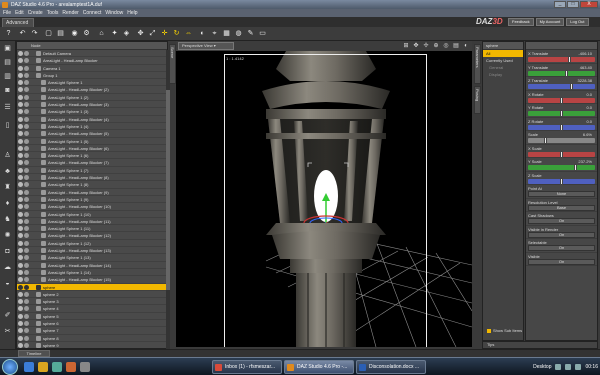 The image size is (600, 375). Describe the element at coordinates (92, 171) in the screenshot. I see `scene-node-row: AreaLight Sphere 1 (7)` at that location.